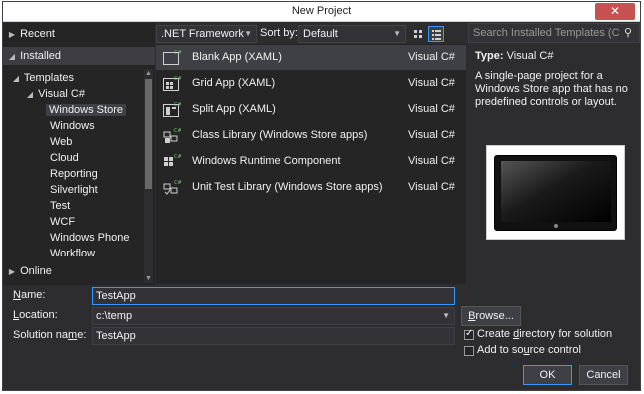  I want to click on sort-by-label: Sort by:, so click(279, 33).